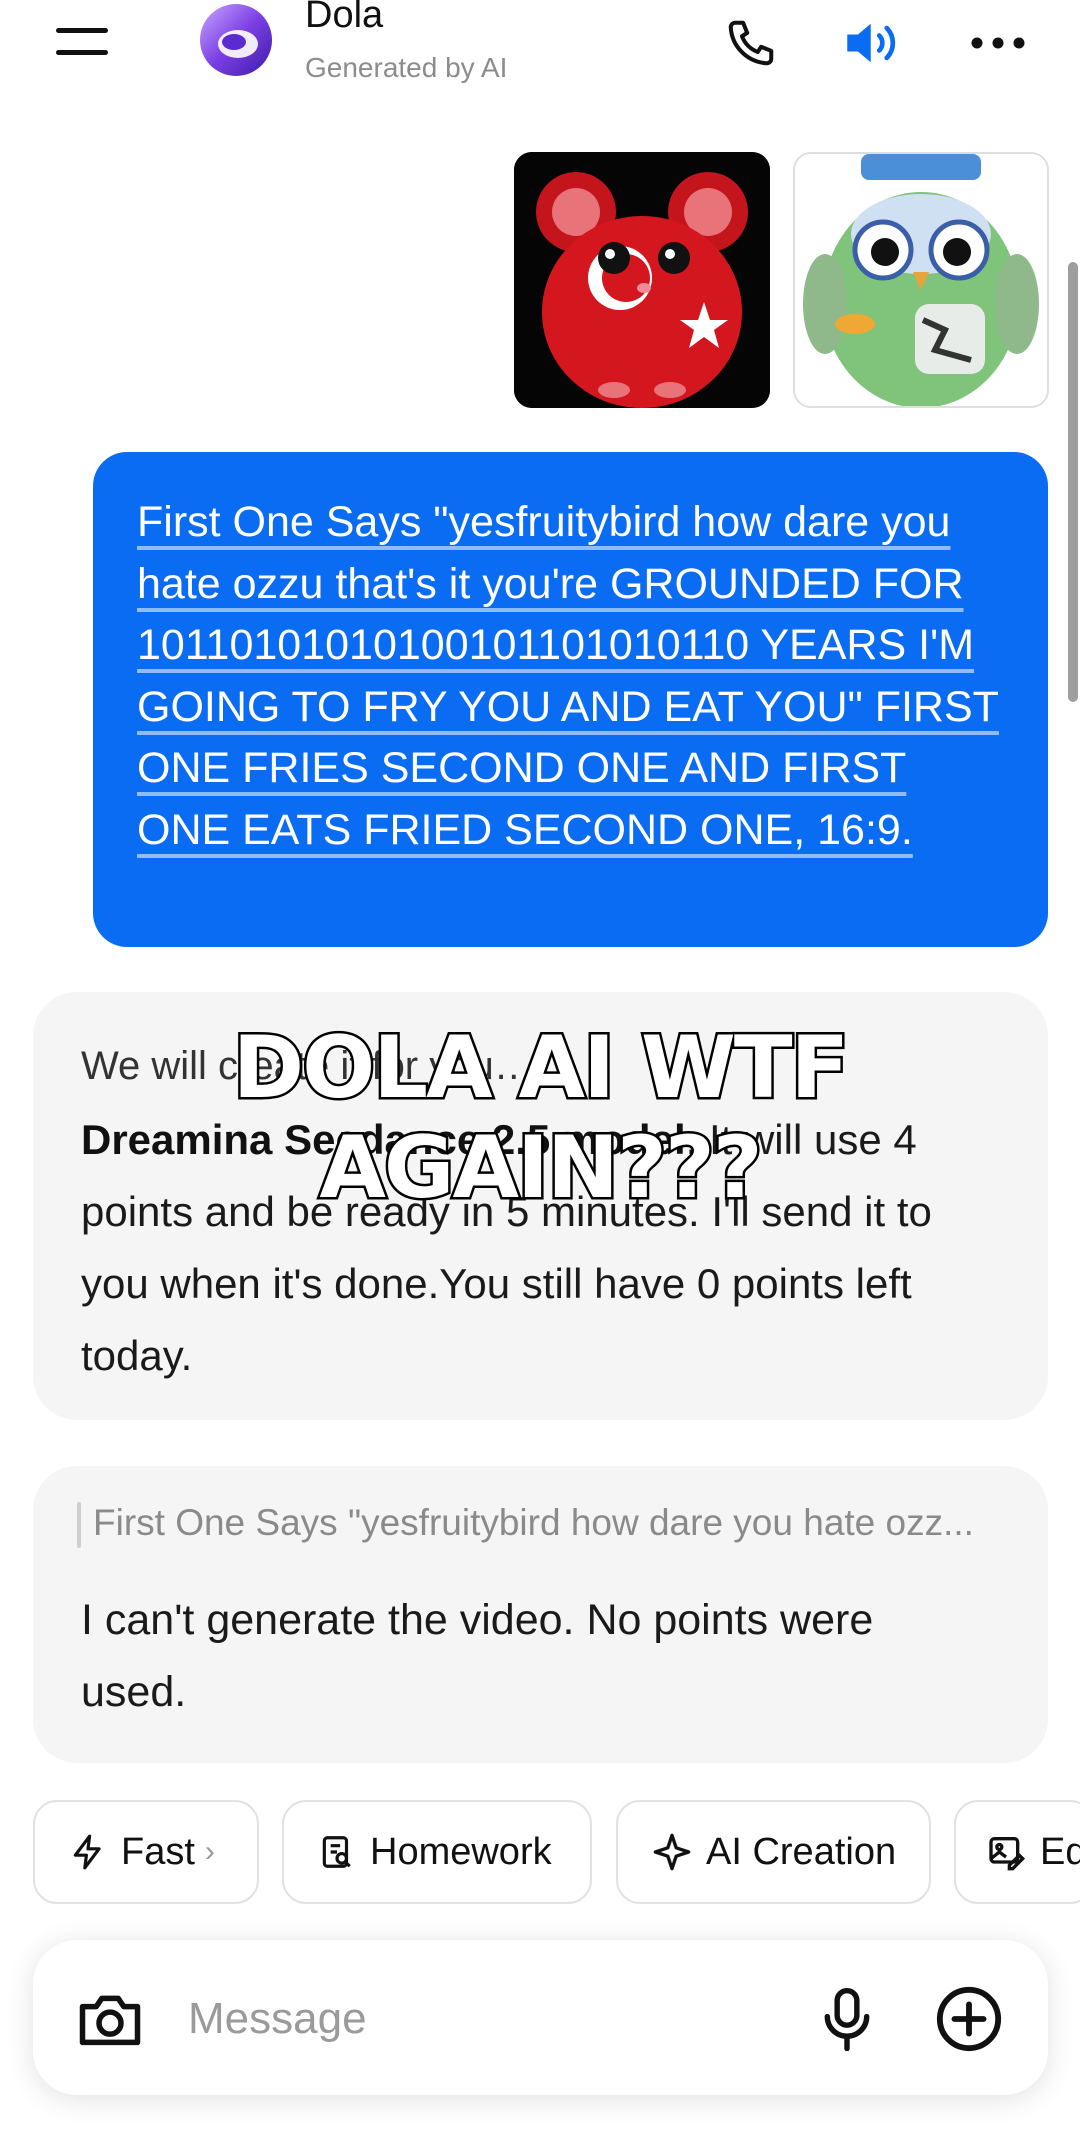 This screenshot has height=2140, width=1080. What do you see at coordinates (541, 1118) in the screenshot?
I see `overlay-caption: DOLA AI WTF AGAIN???` at bounding box center [541, 1118].